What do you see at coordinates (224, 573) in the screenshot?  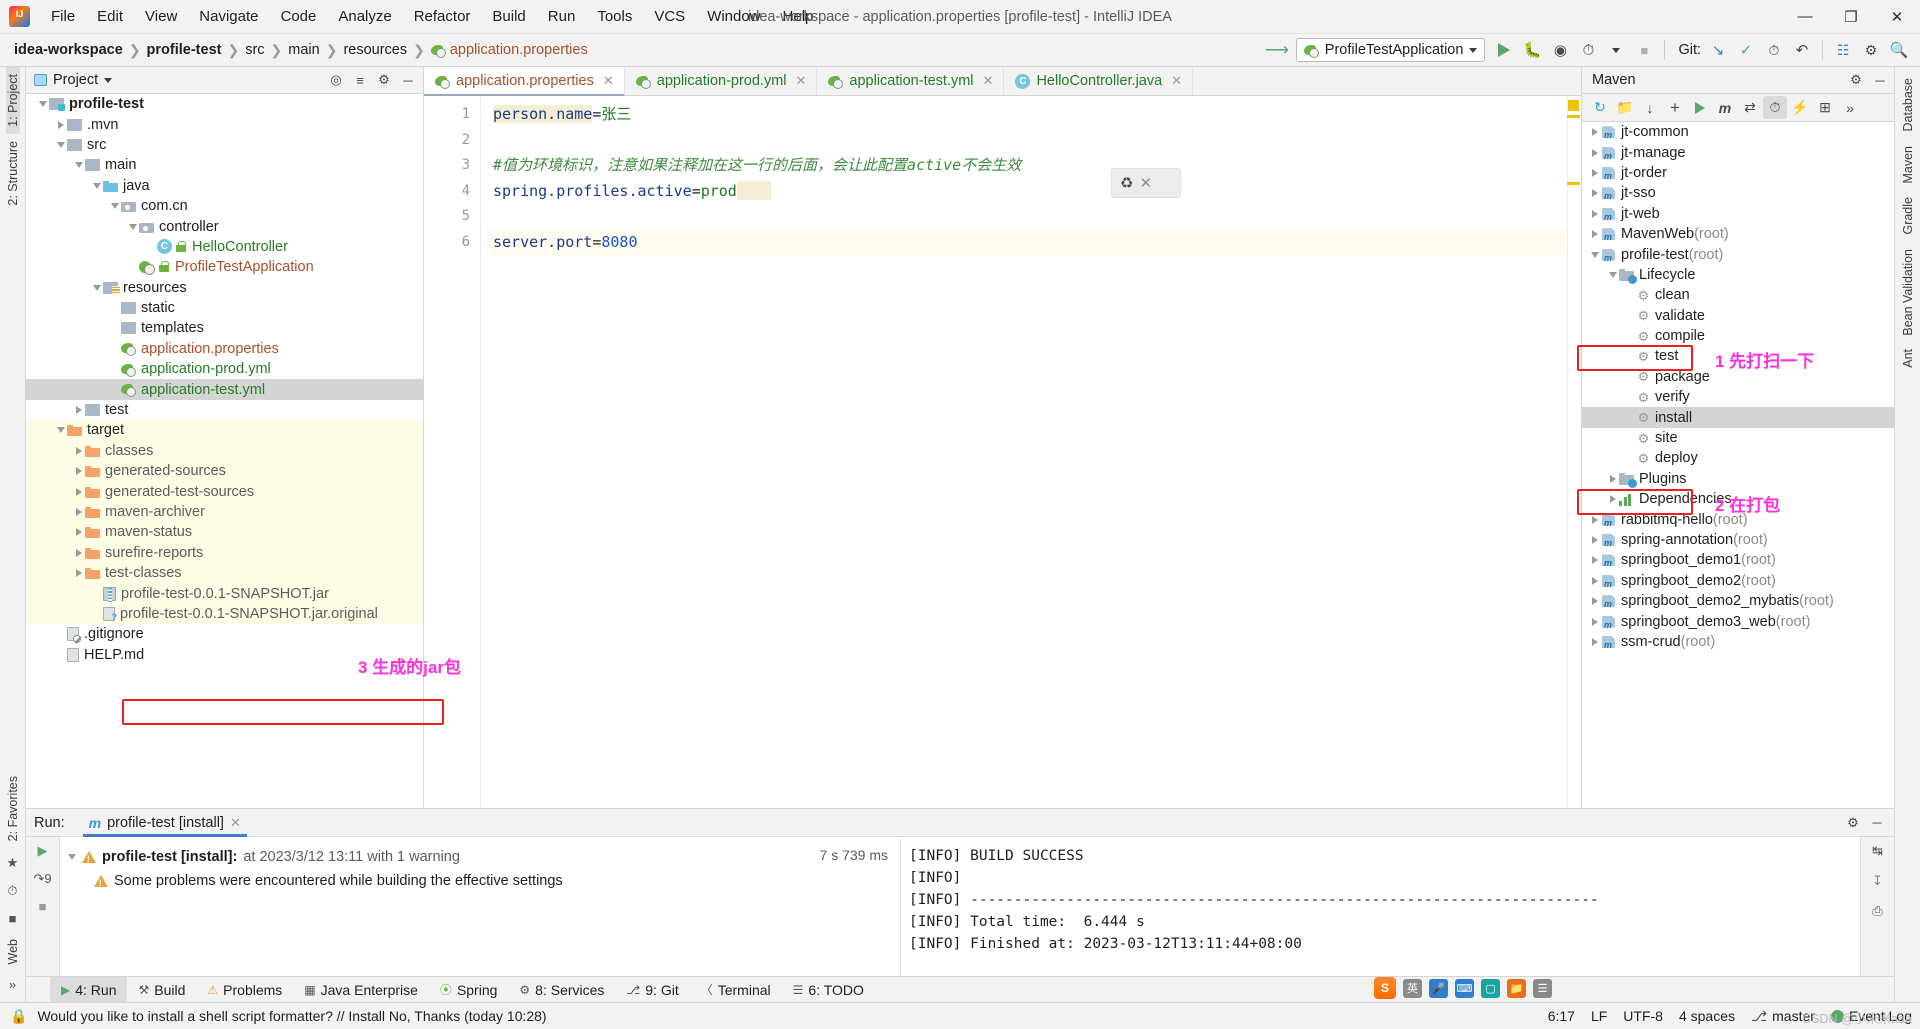 I see `project-tree-row: test-classes` at bounding box center [224, 573].